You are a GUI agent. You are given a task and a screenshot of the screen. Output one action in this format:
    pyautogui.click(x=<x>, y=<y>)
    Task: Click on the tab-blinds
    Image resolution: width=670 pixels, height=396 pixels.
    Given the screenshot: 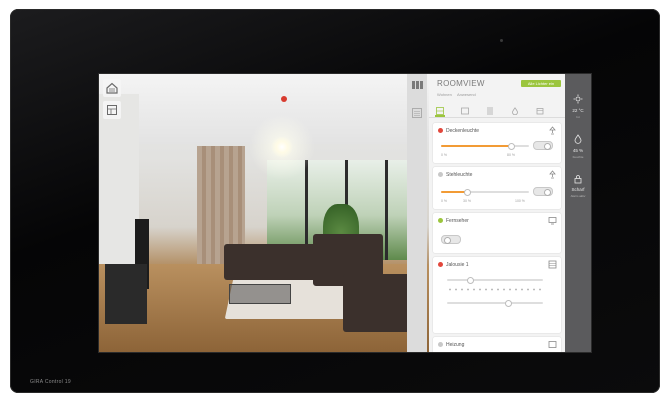 What is the action you would take?
    pyautogui.click(x=490, y=110)
    